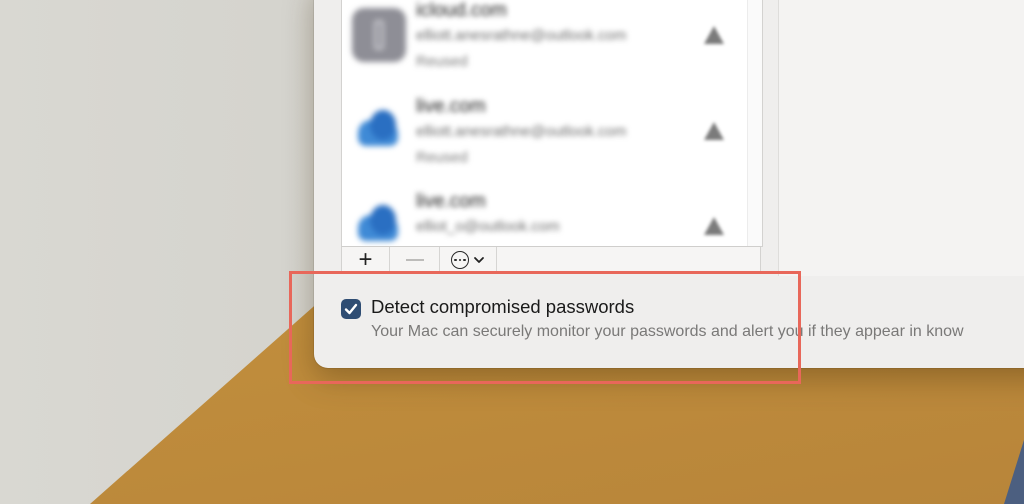  What do you see at coordinates (460, 260) in the screenshot?
I see `ellipsis-circle-icon` at bounding box center [460, 260].